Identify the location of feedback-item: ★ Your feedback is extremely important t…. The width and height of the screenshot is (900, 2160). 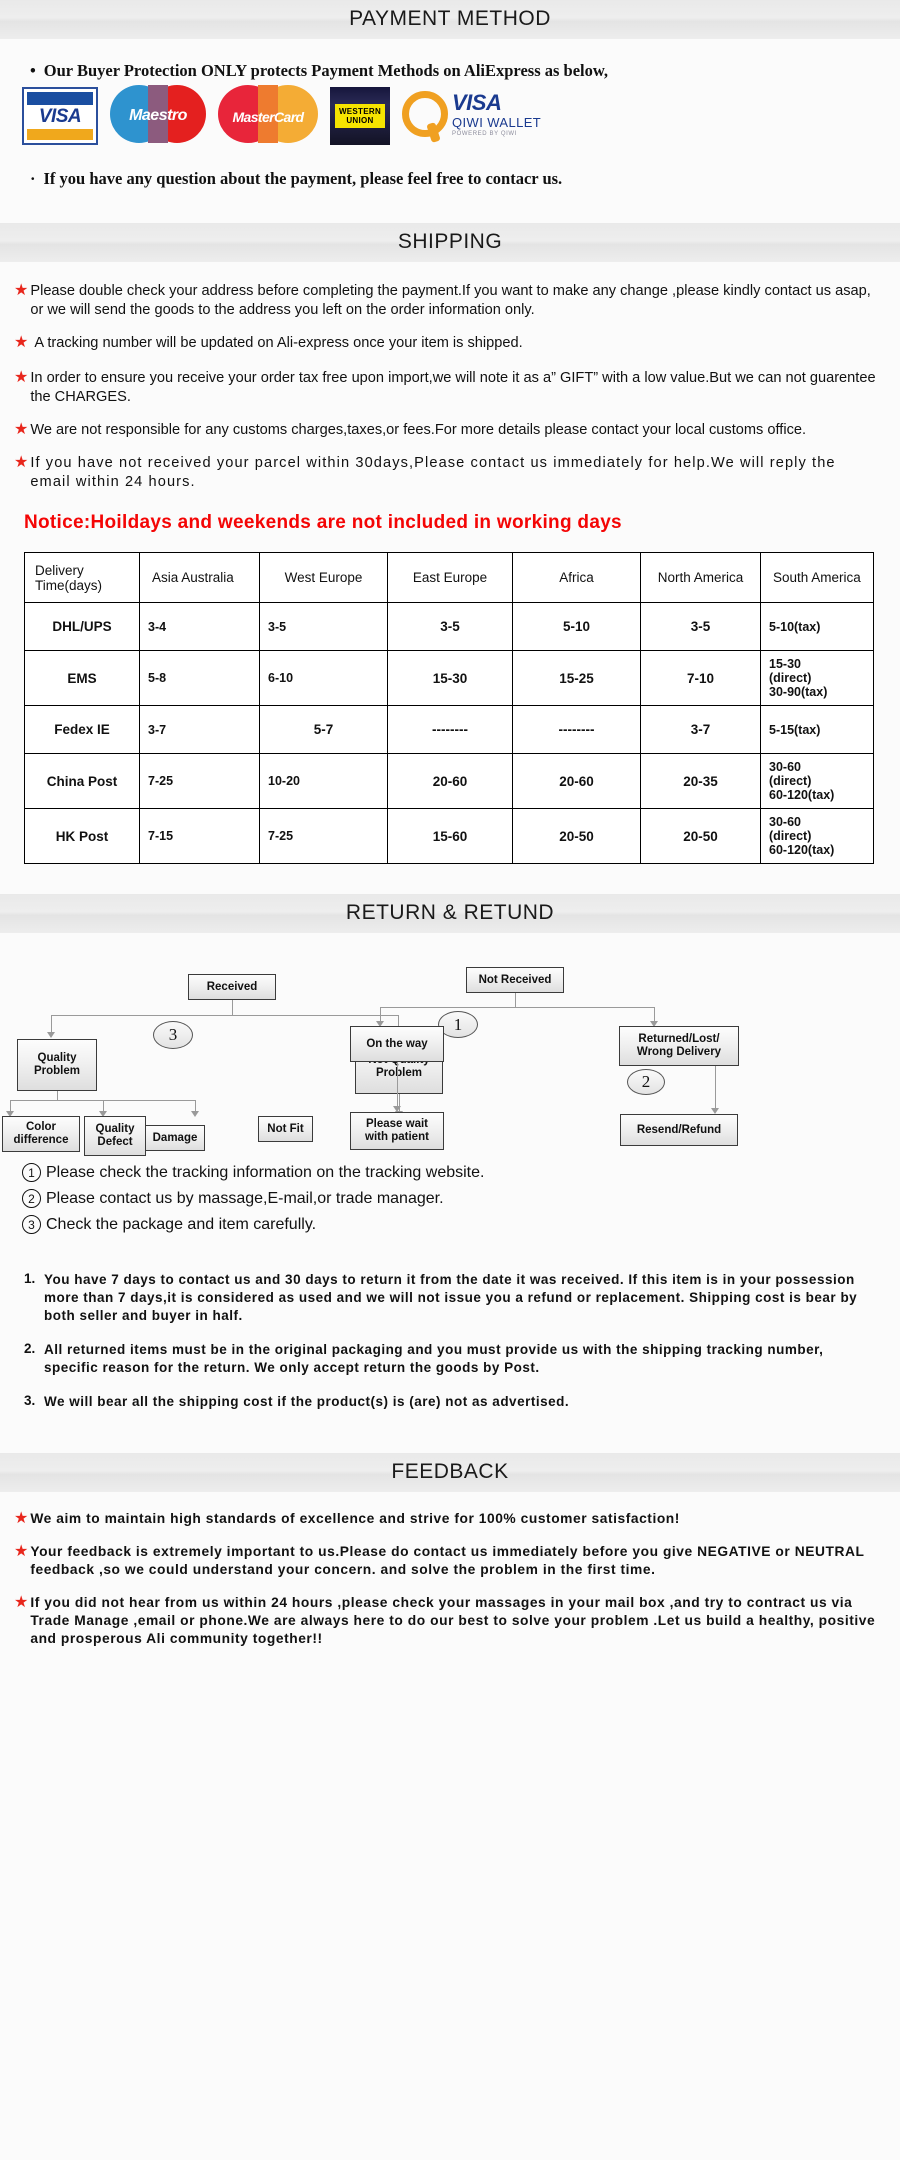
(439, 1560).